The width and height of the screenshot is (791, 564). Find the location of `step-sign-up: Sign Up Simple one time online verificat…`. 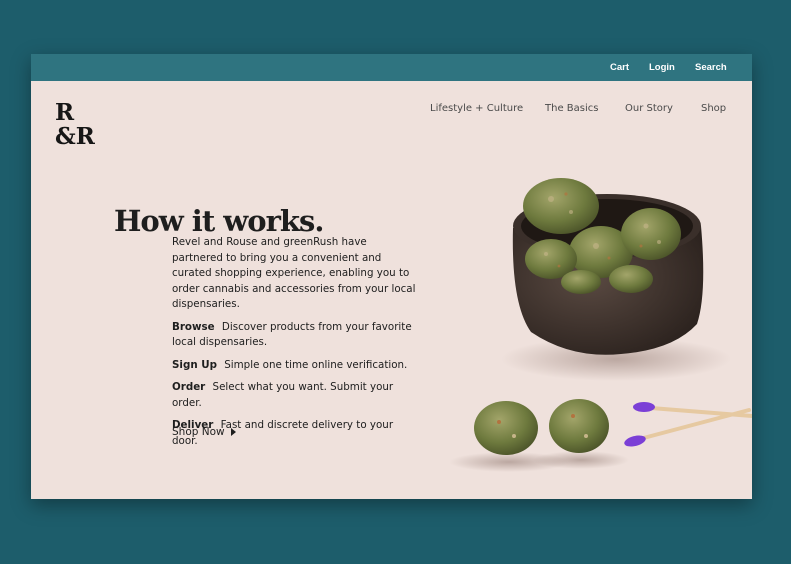

step-sign-up: Sign Up Simple one time online verificat… is located at coordinates (294, 366).